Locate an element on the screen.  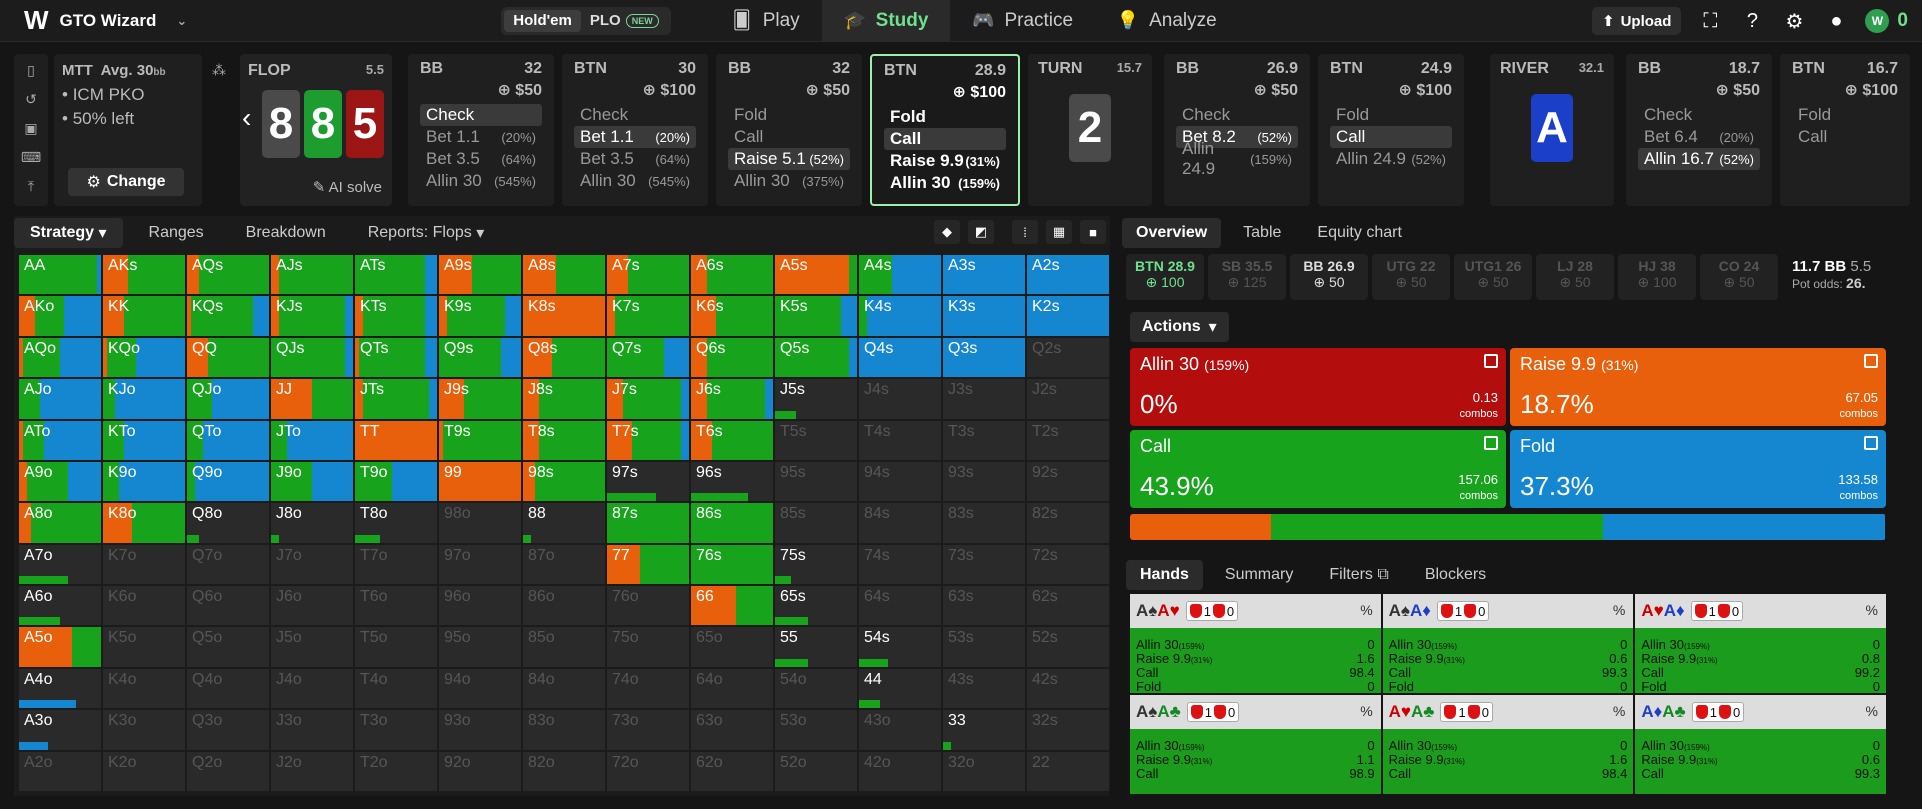
hand-cell: 65o is located at coordinates (732, 647).